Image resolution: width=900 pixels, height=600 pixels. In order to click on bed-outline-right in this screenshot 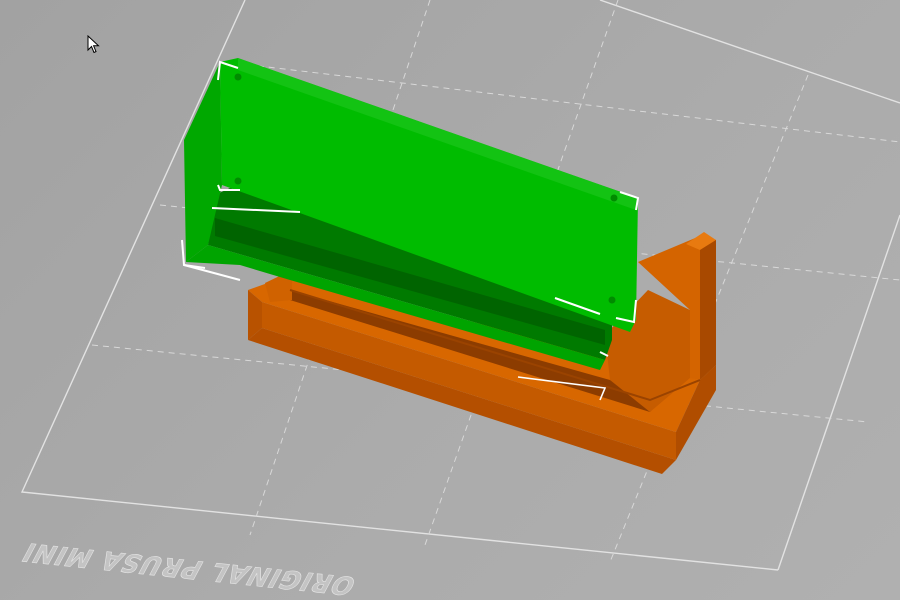, I will do `click(838, 392)`.